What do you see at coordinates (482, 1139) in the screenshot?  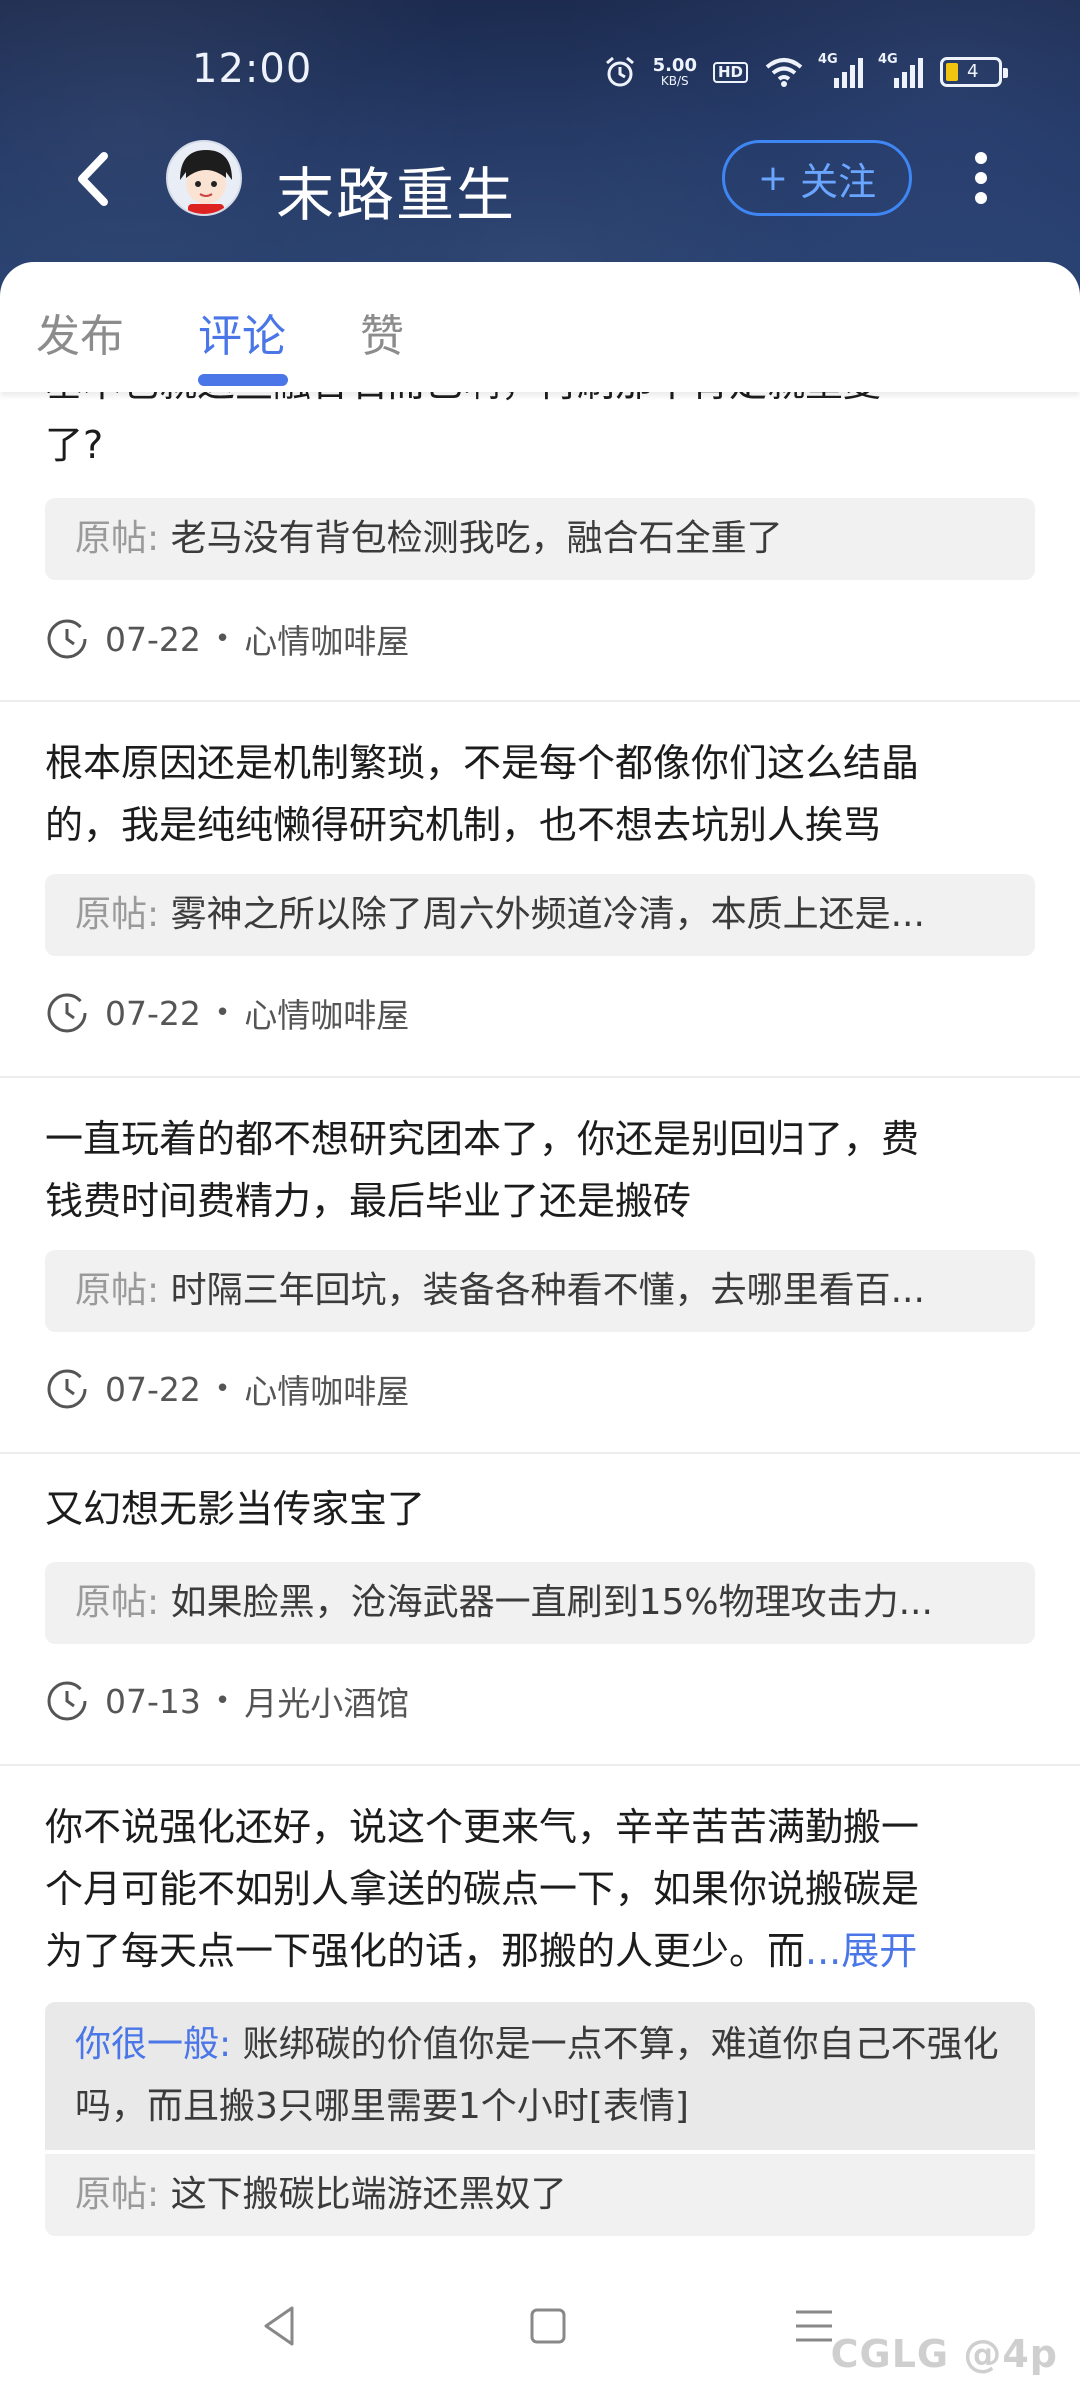 I see `comment-line: 一直玩着的都不想研究团本了，你还是别回归了，费` at bounding box center [482, 1139].